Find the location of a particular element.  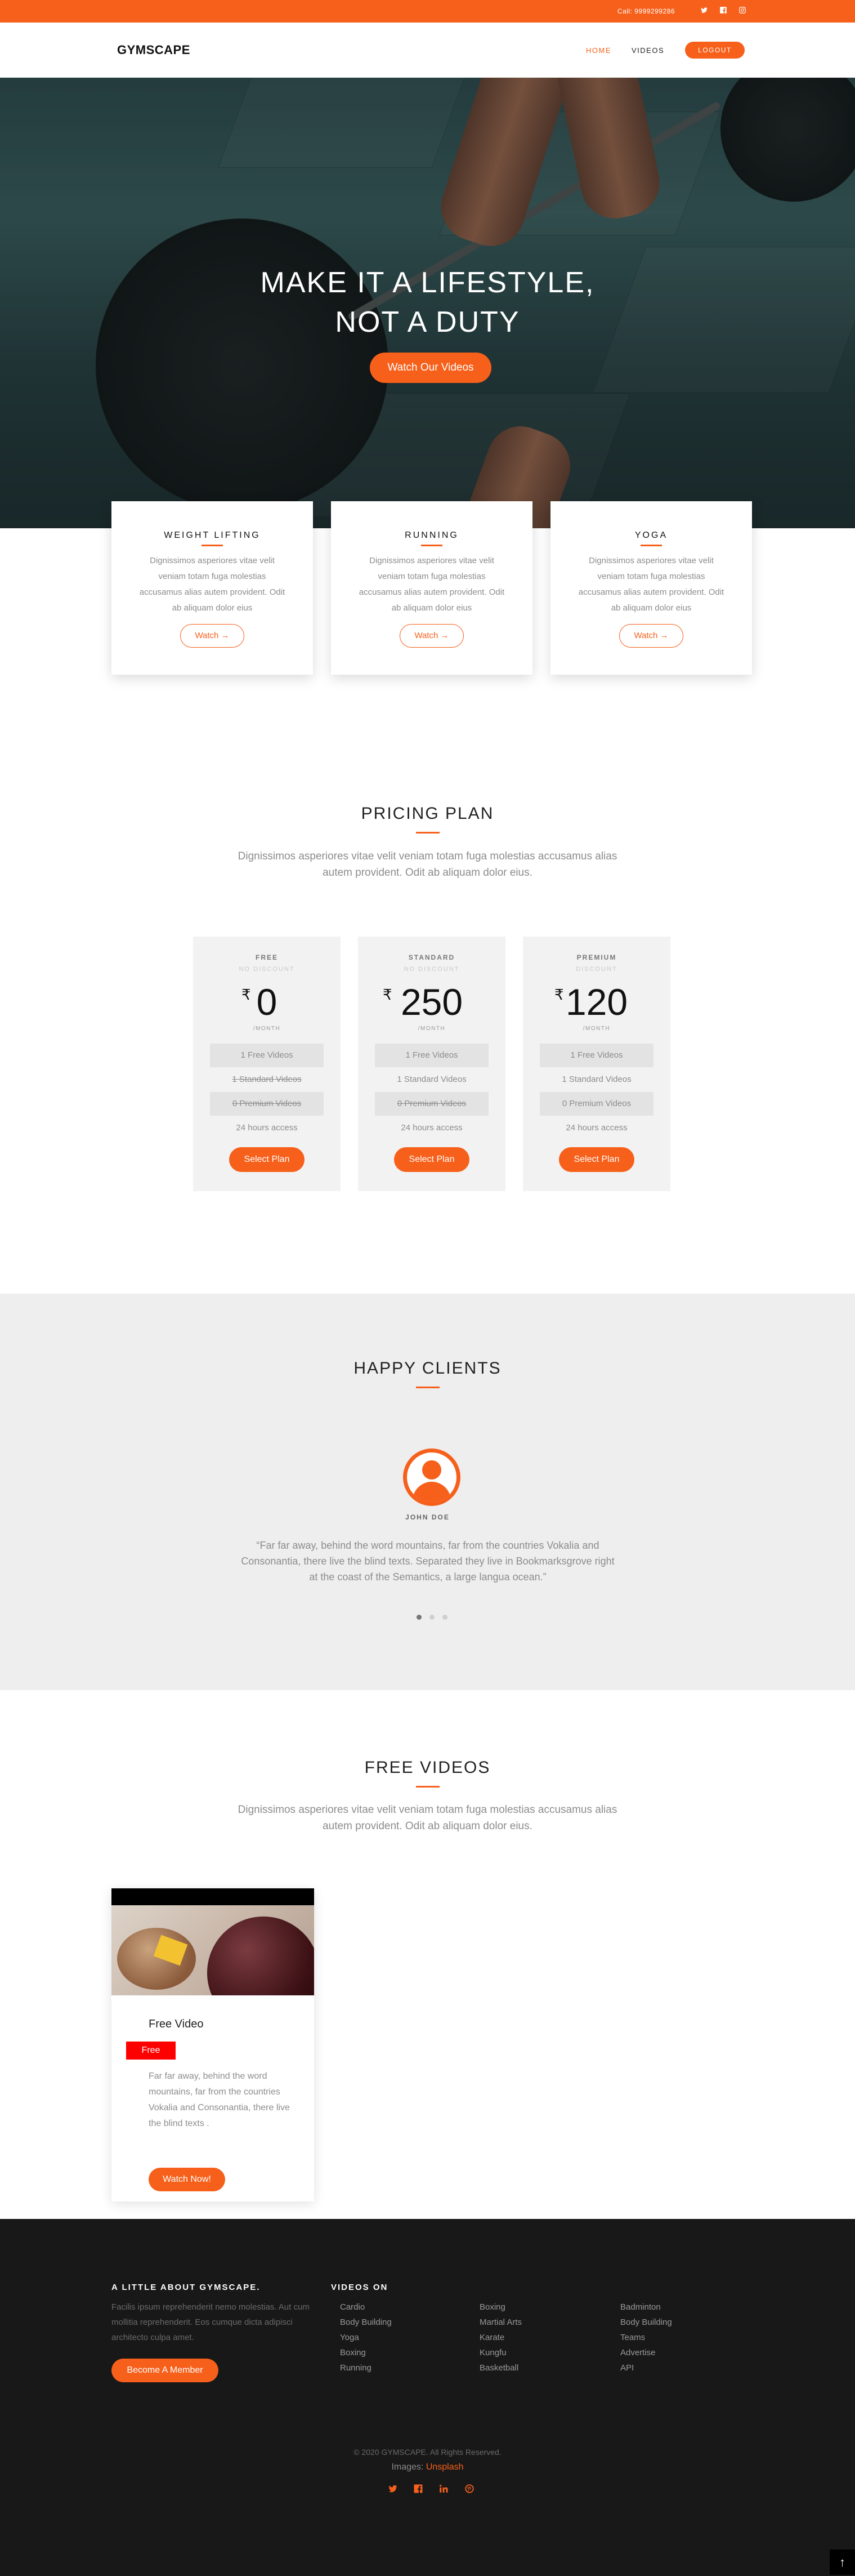

back-to-top-button: ↑ is located at coordinates (842, 2562).